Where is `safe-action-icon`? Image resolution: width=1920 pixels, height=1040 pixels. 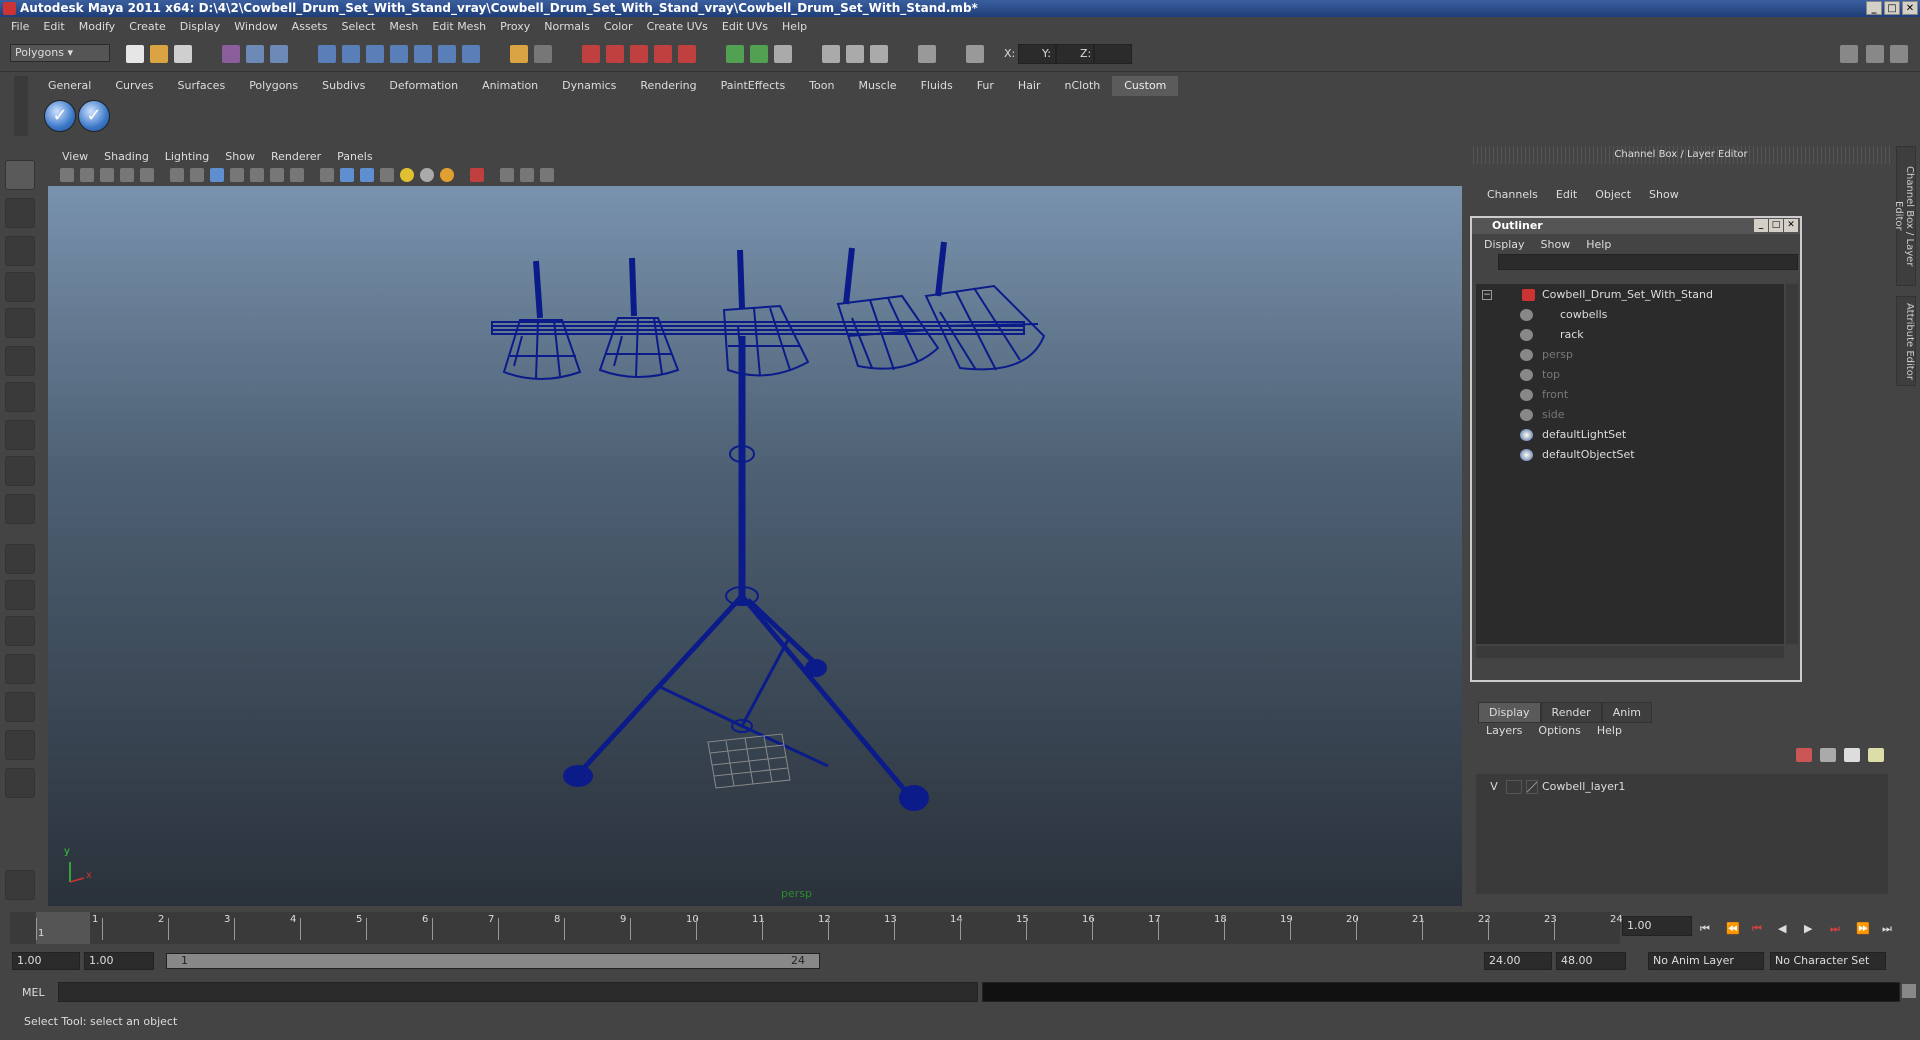 safe-action-icon is located at coordinates (257, 175).